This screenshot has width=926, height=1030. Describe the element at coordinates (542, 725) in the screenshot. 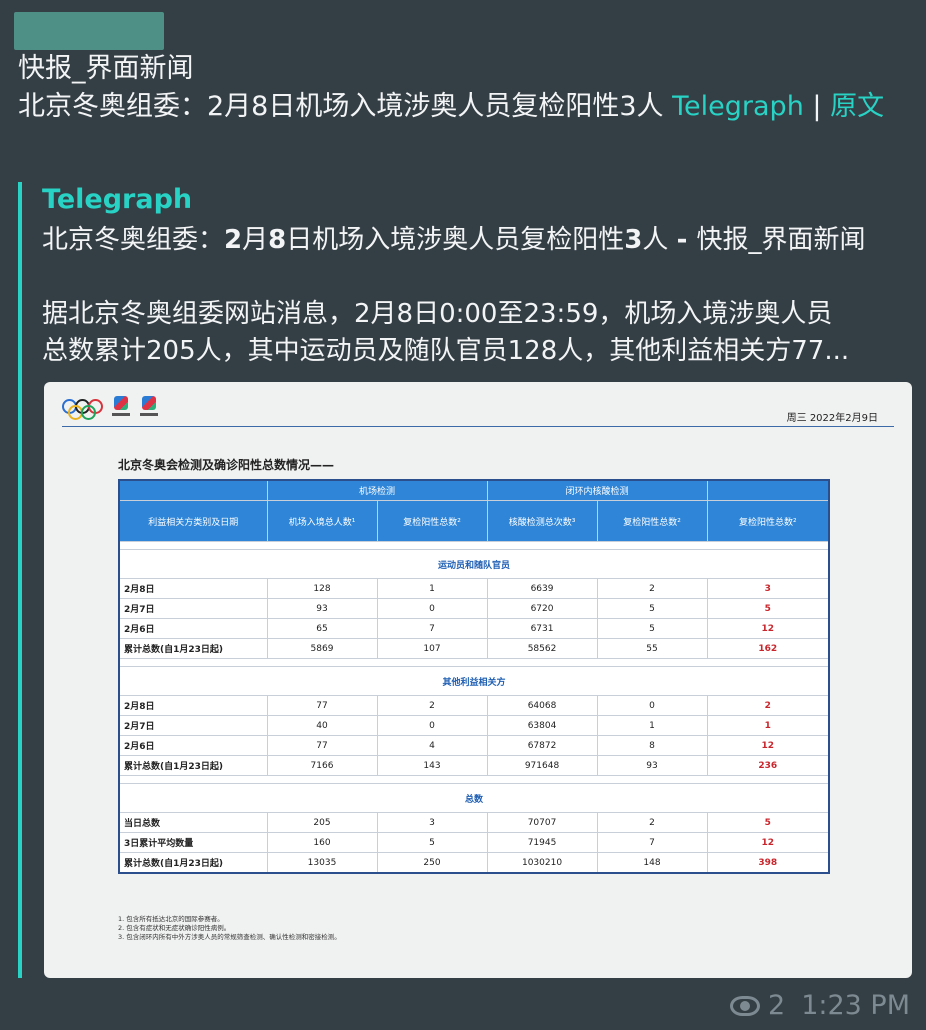

I see `table-cell: 63804` at that location.